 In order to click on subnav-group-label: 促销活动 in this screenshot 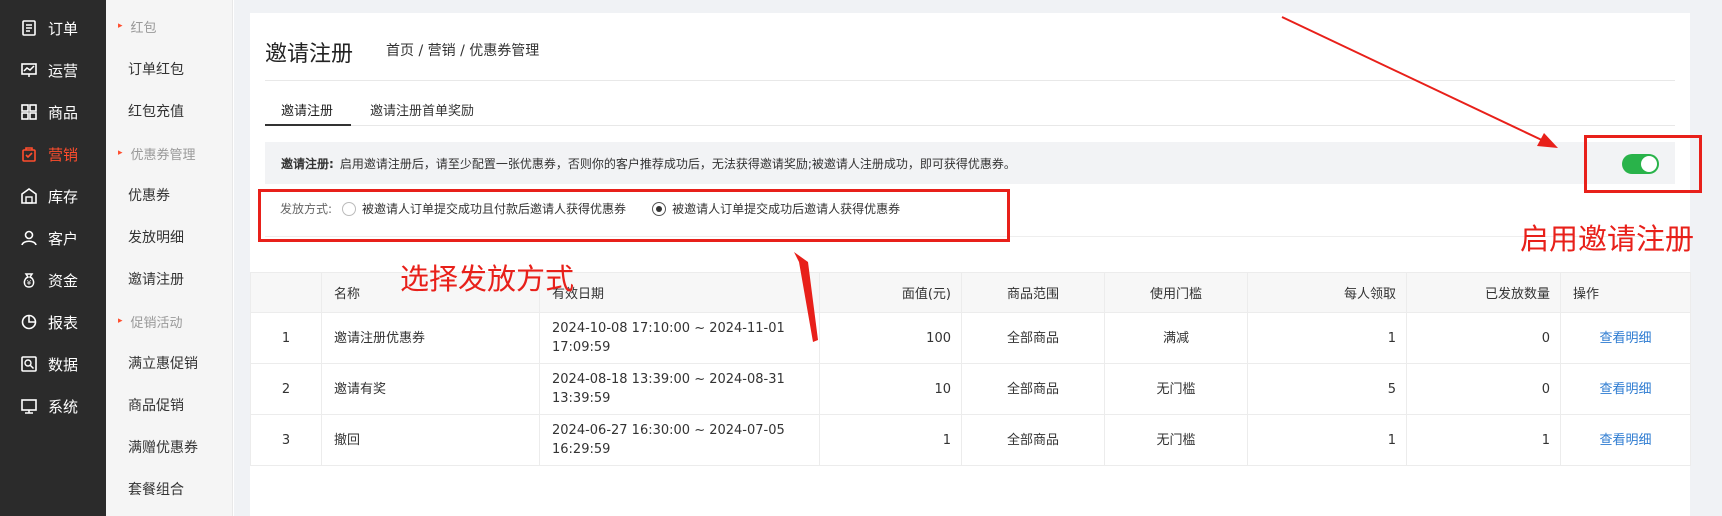, I will do `click(156, 323)`.